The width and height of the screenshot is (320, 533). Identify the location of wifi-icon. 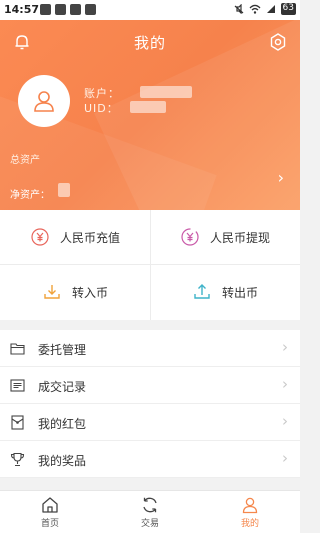
(255, 9).